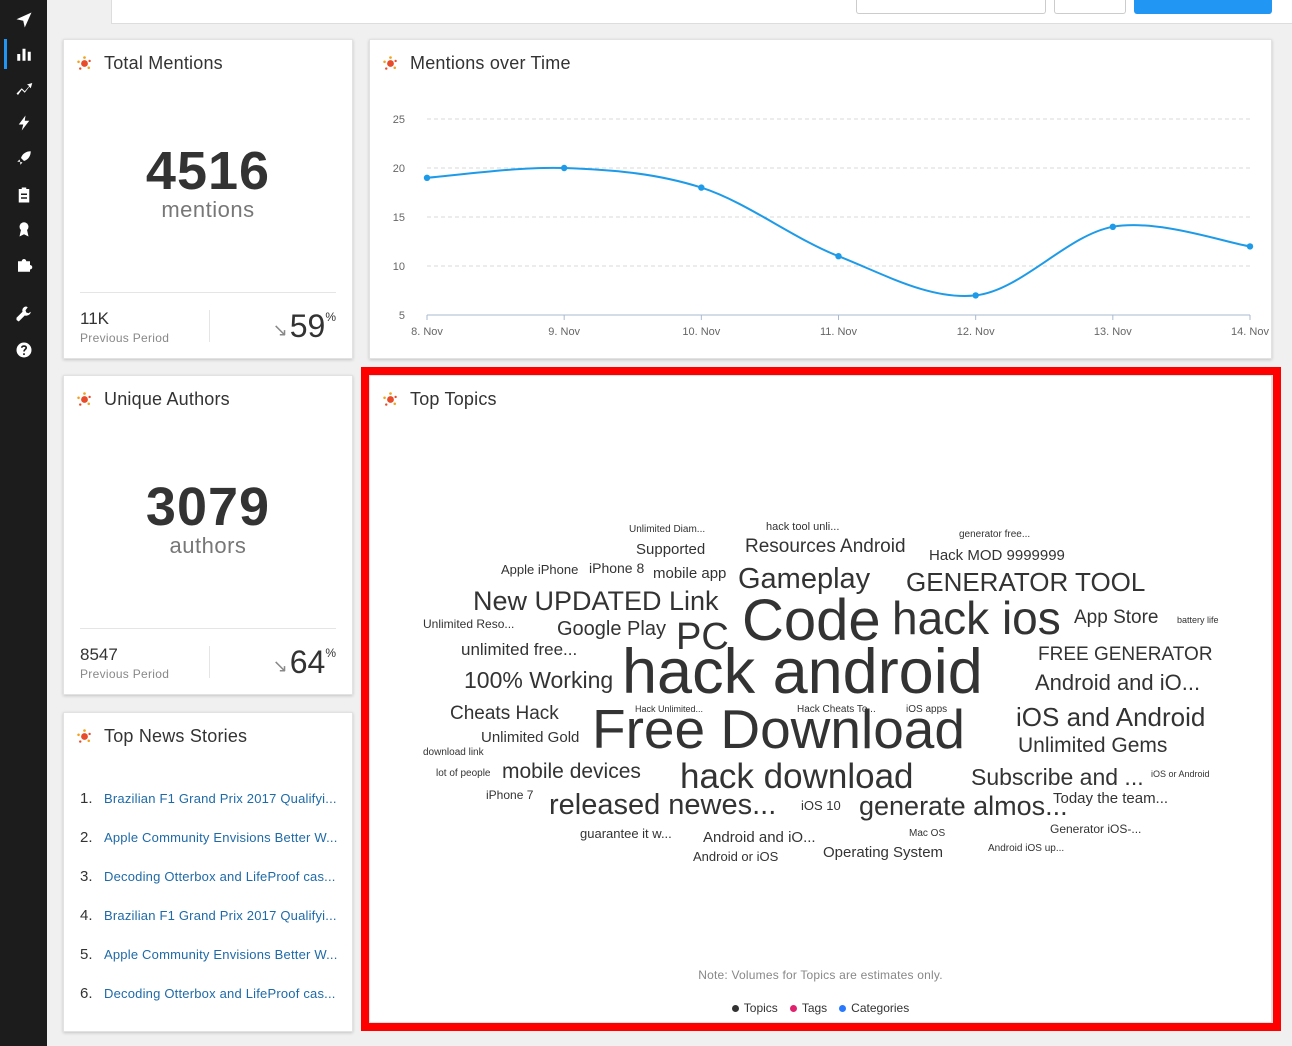 Image resolution: width=1292 pixels, height=1046 pixels. What do you see at coordinates (611, 629) in the screenshot?
I see `topic-word: Google Play` at bounding box center [611, 629].